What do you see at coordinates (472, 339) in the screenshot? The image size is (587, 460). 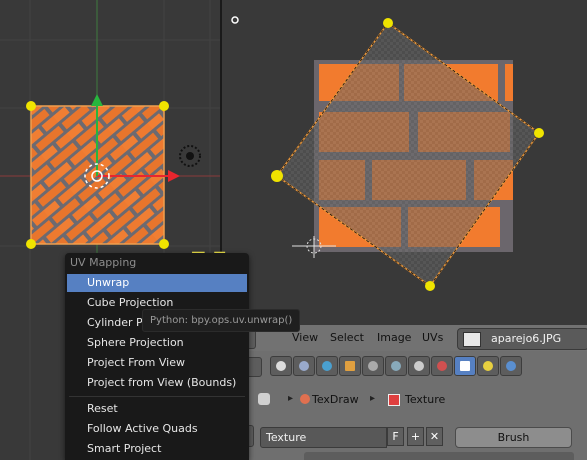 I see `image-icon` at bounding box center [472, 339].